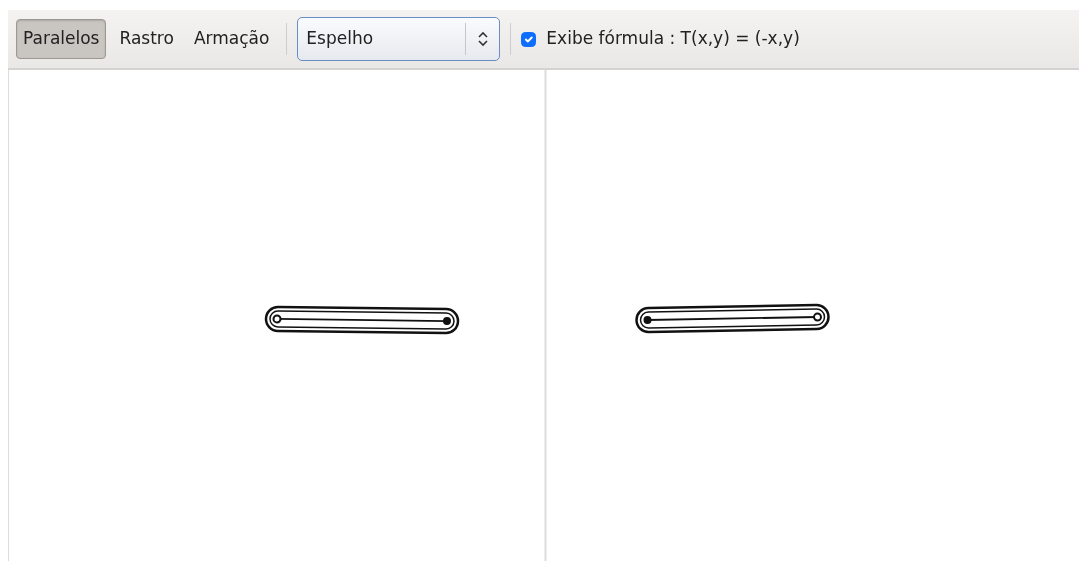 This screenshot has width=1079, height=563. I want to click on up-down-arrows-icon, so click(482, 39).